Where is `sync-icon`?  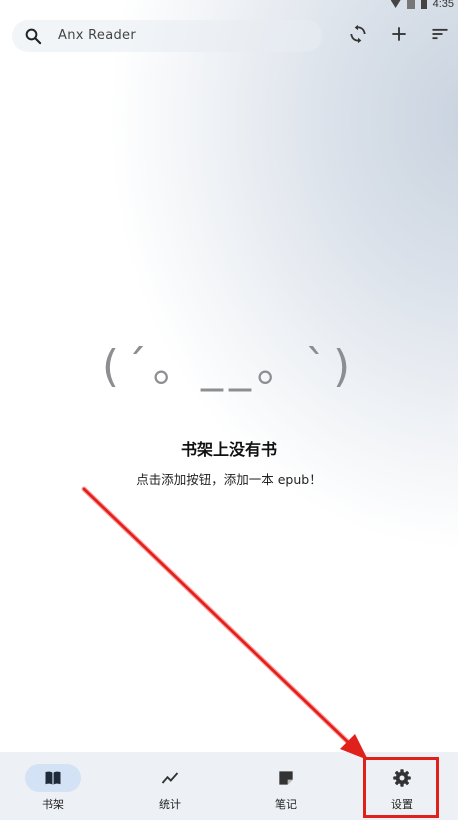 sync-icon is located at coordinates (358, 36).